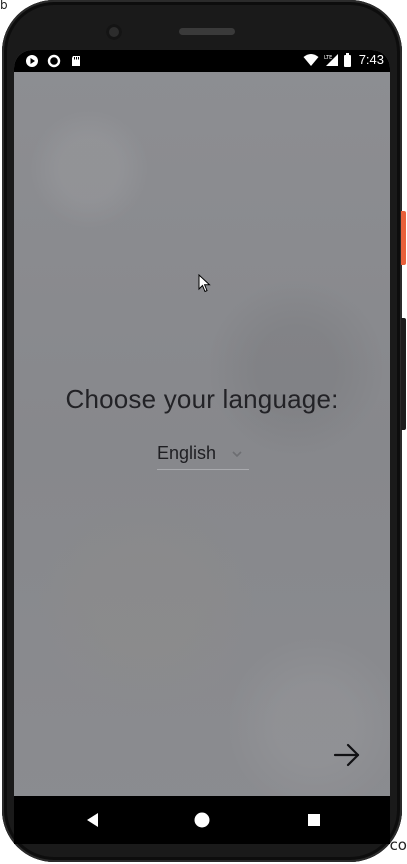 The width and height of the screenshot is (407, 864). Describe the element at coordinates (371, 59) in the screenshot. I see `clock: 7:43` at that location.